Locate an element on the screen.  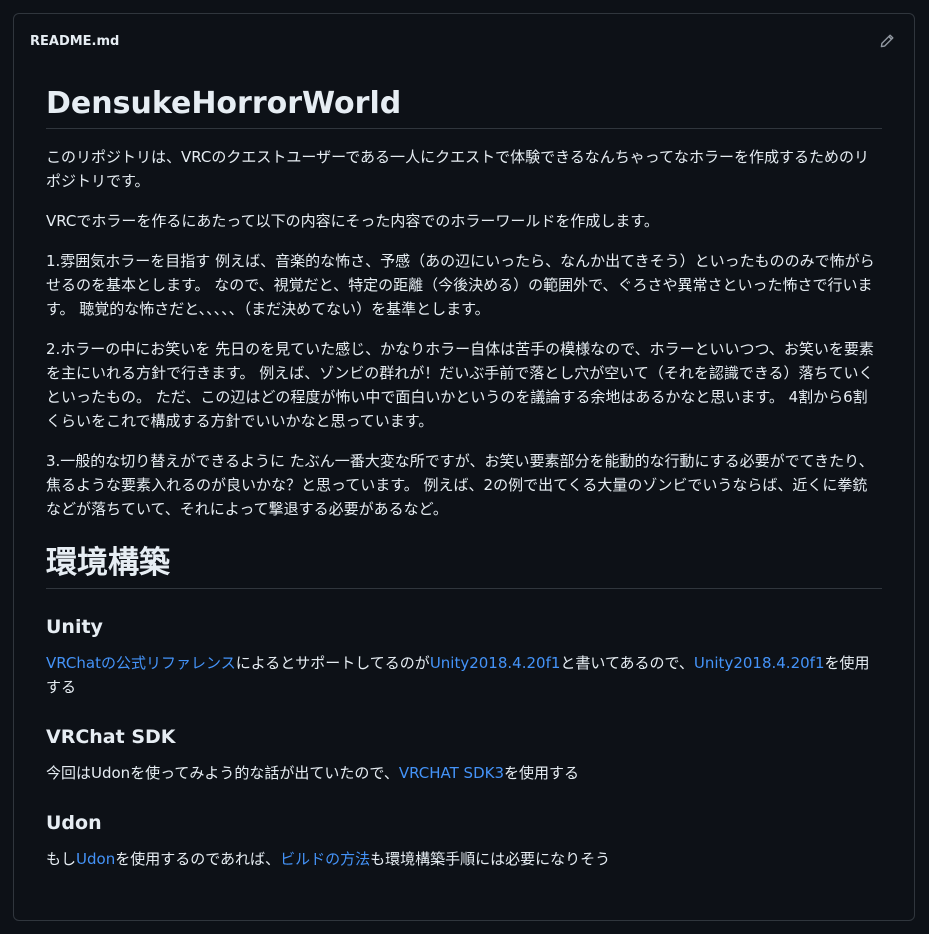
unity-heading: Unity is located at coordinates (74, 627).